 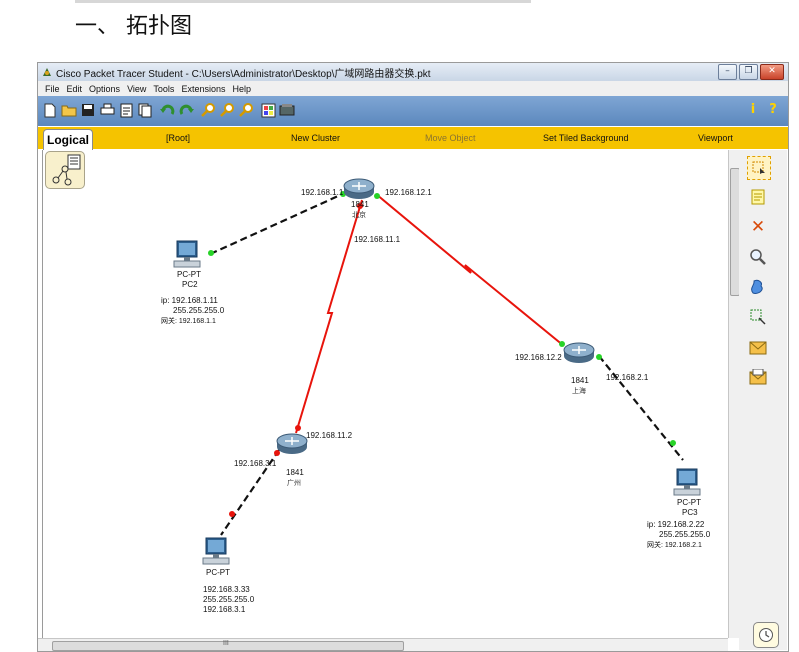 What do you see at coordinates (690, 512) in the screenshot?
I see `pc3-name-label: PC3` at bounding box center [690, 512].